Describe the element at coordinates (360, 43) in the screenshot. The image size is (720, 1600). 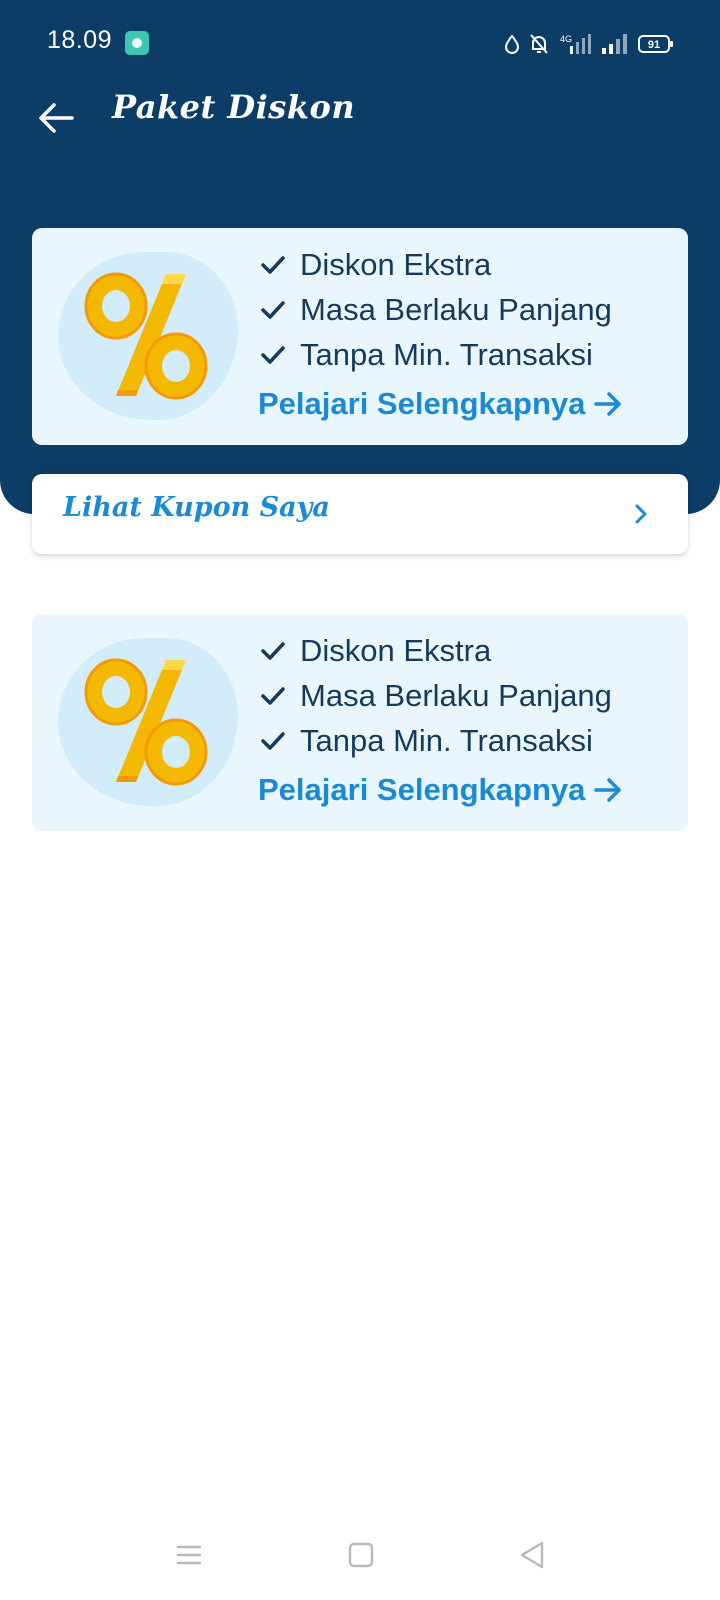
I see `status-bar: 18.09 4G 91` at that location.